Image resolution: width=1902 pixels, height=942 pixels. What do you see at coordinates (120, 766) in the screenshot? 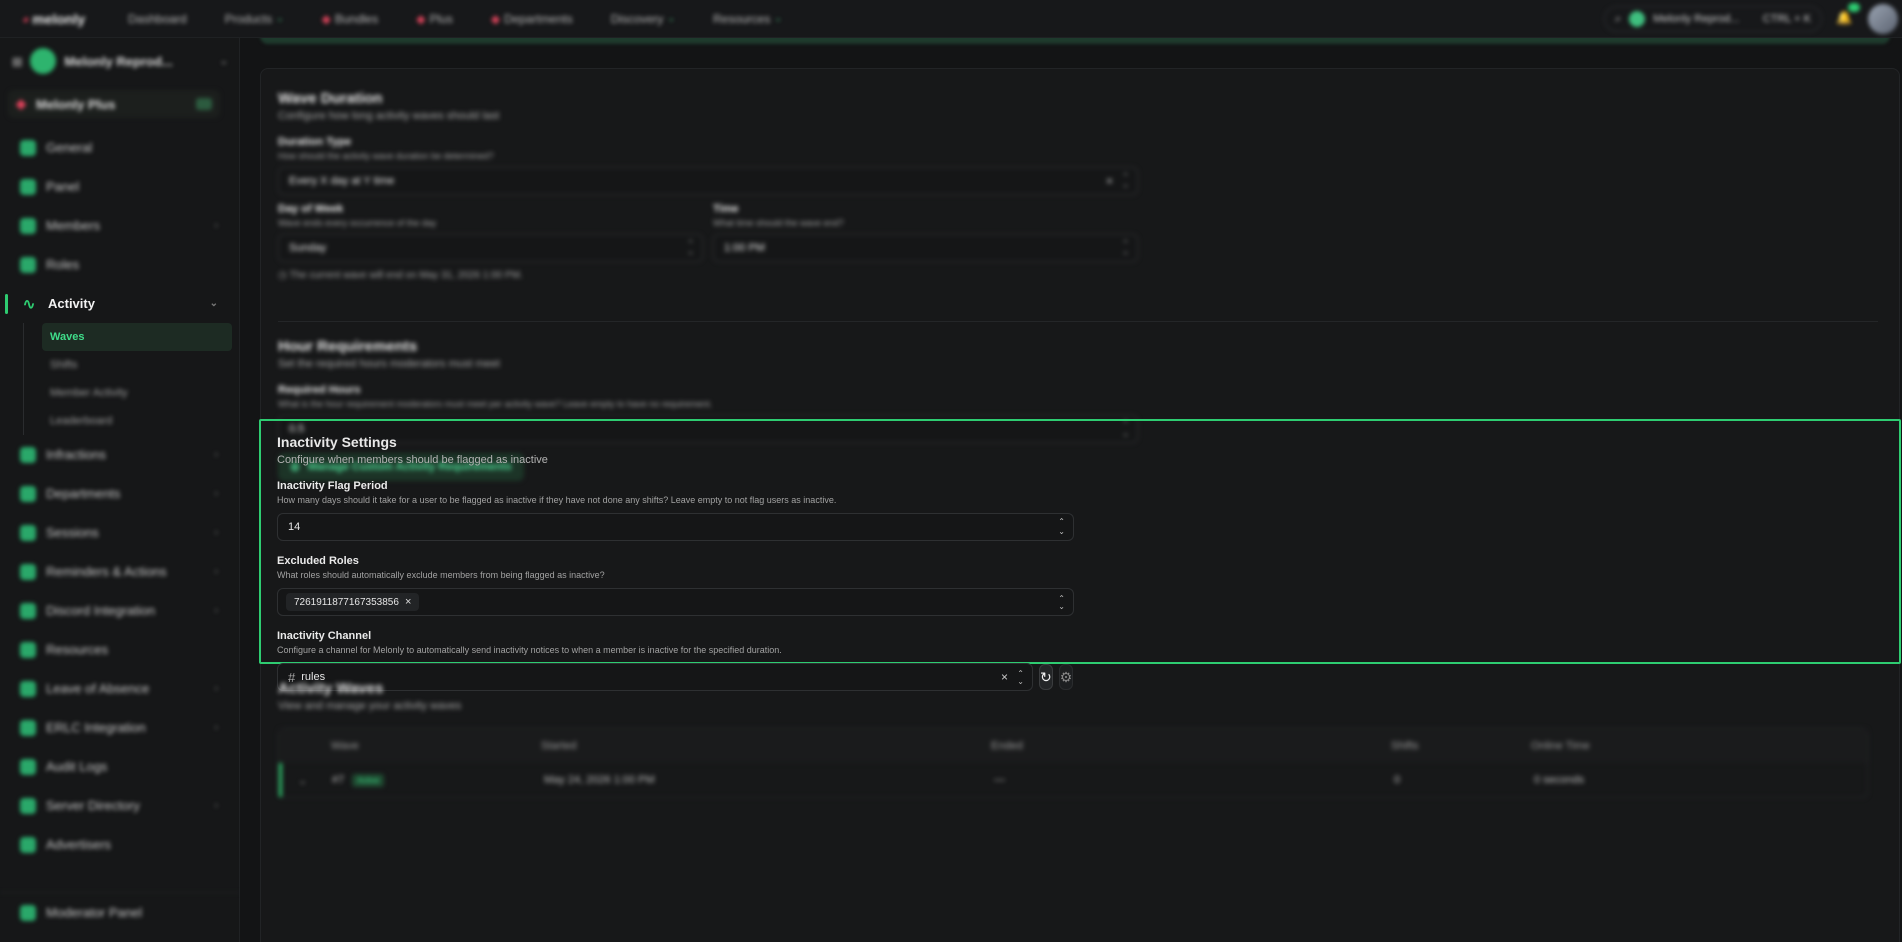
I see `sidebar-item-audit-logs: Audit Logs` at bounding box center [120, 766].